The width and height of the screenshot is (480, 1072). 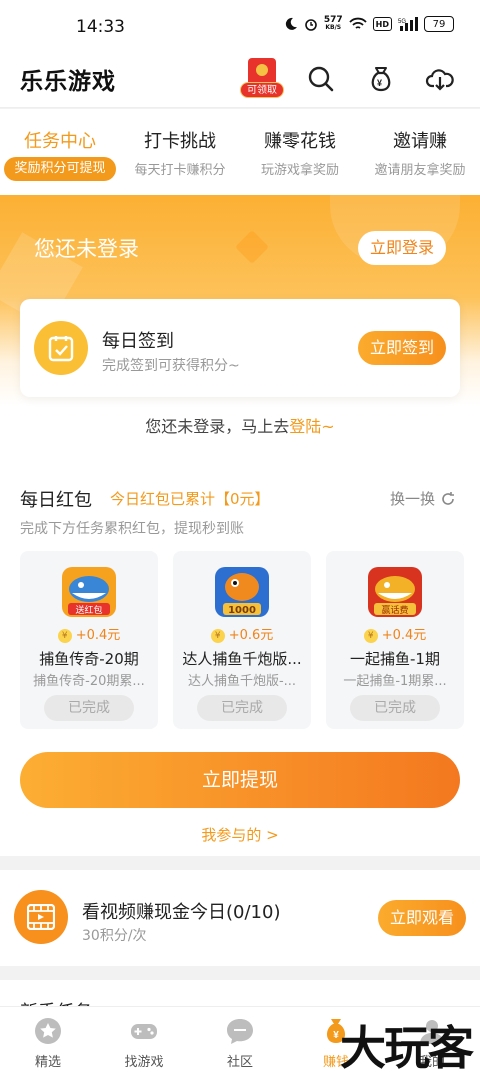 I want to click on login-button: 立即登录, so click(x=402, y=248).